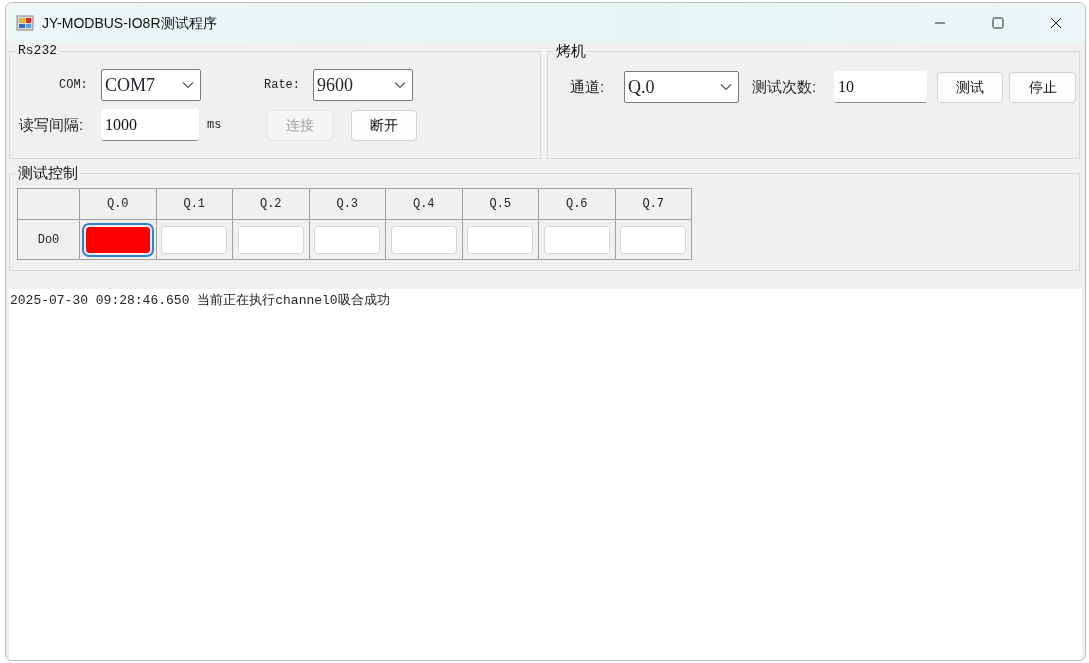 The width and height of the screenshot is (1089, 663). Describe the element at coordinates (998, 23) in the screenshot. I see `maximize-icon` at that location.